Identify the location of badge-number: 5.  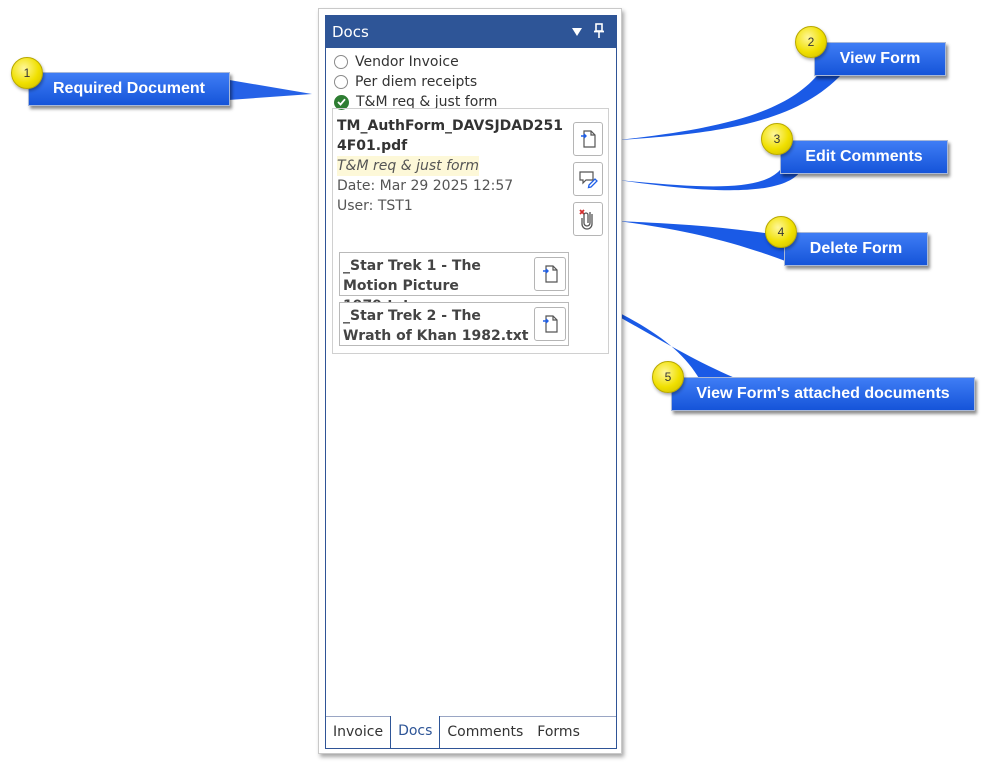
(668, 377).